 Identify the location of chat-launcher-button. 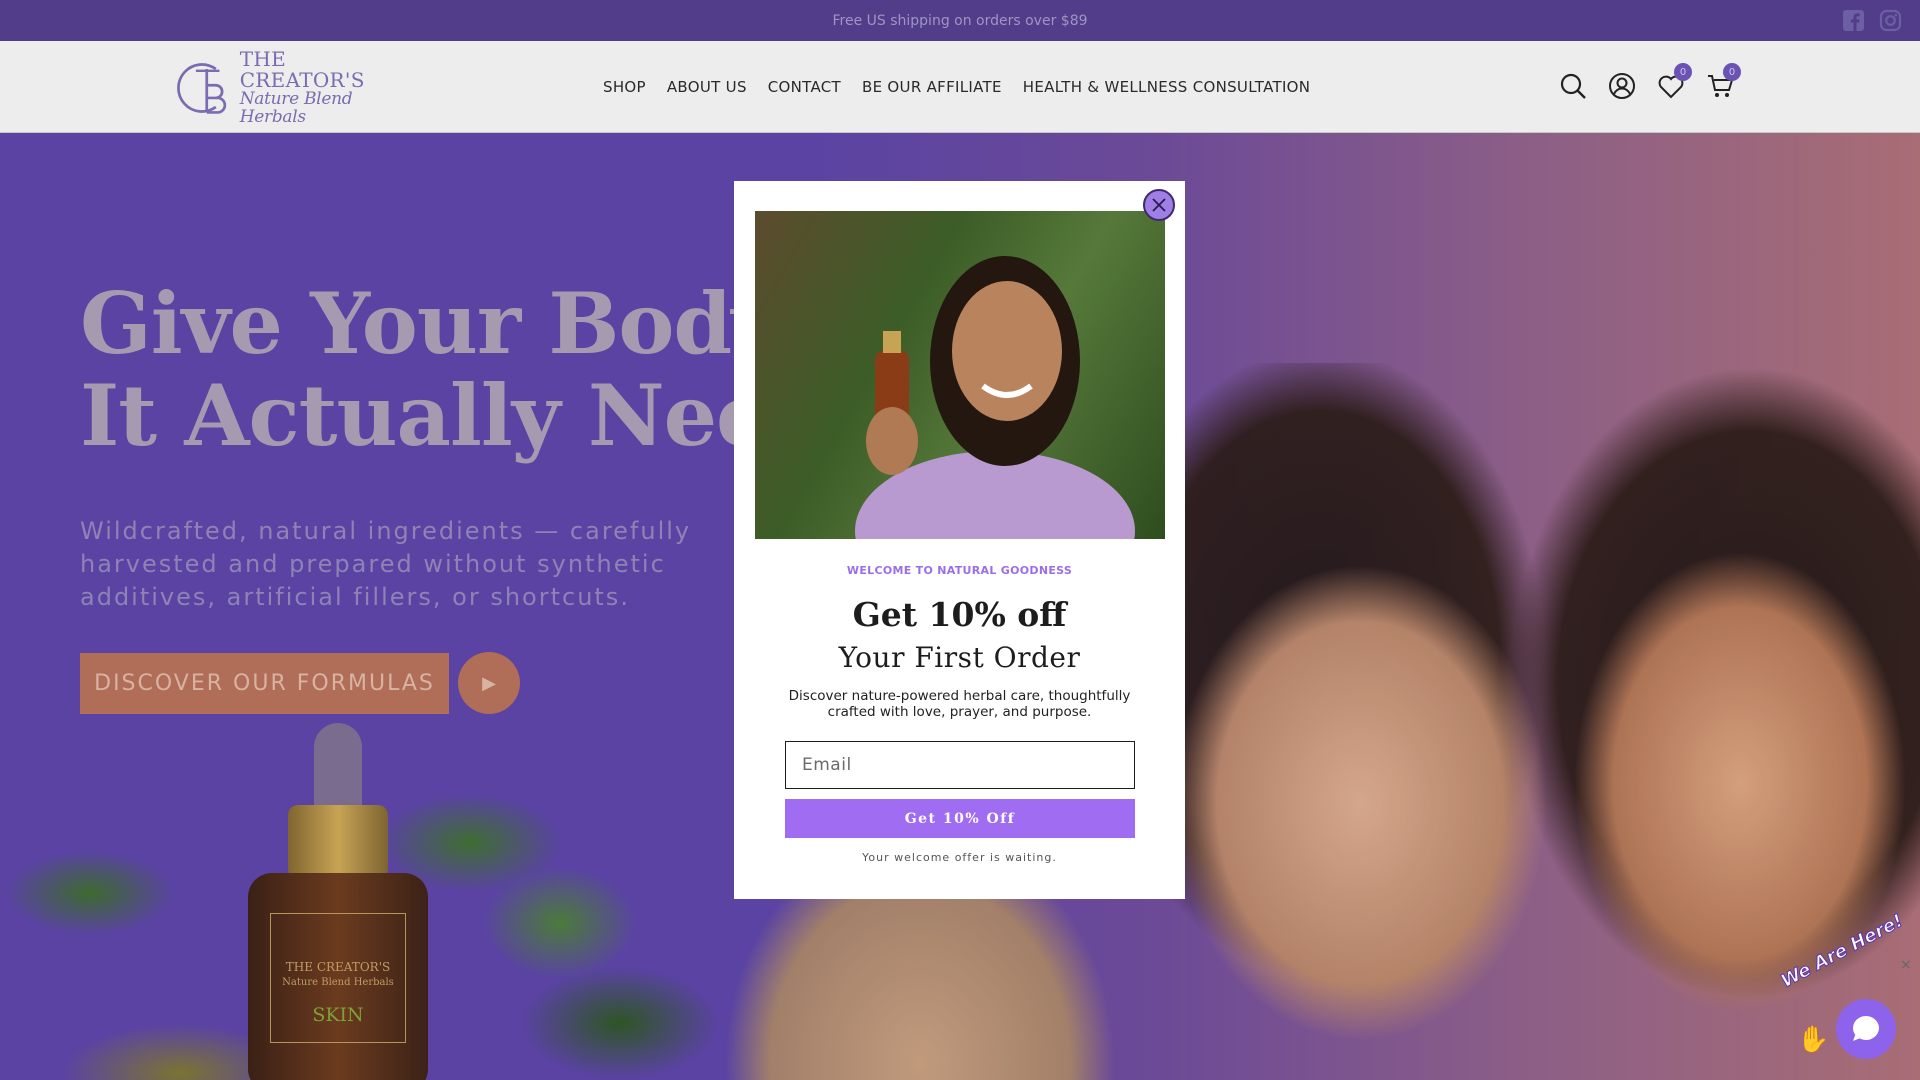
(1866, 1029).